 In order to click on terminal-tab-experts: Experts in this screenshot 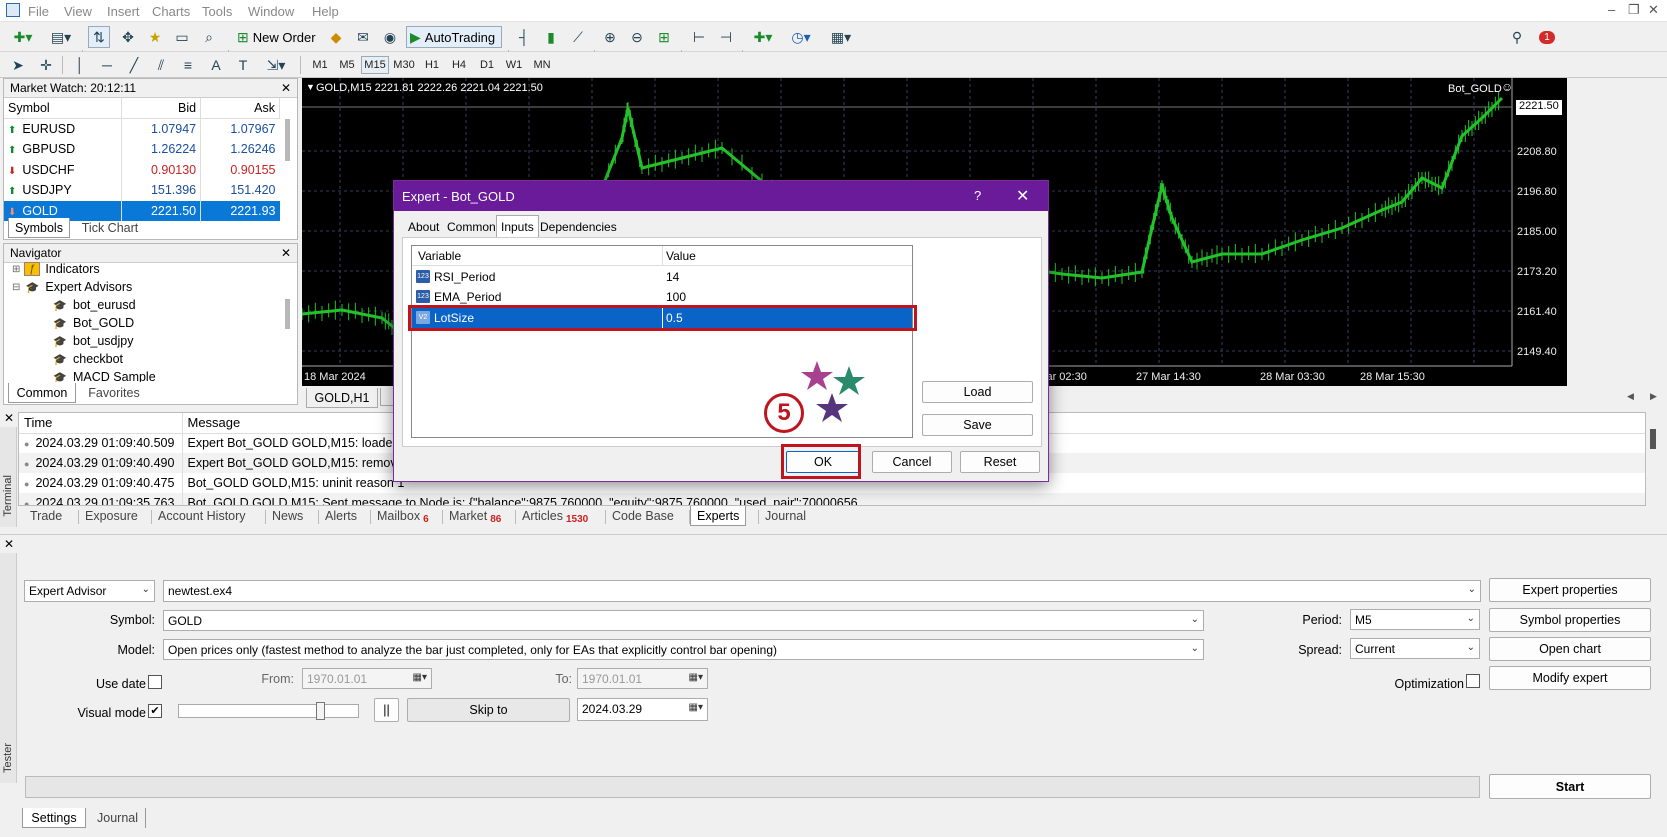, I will do `click(718, 516)`.